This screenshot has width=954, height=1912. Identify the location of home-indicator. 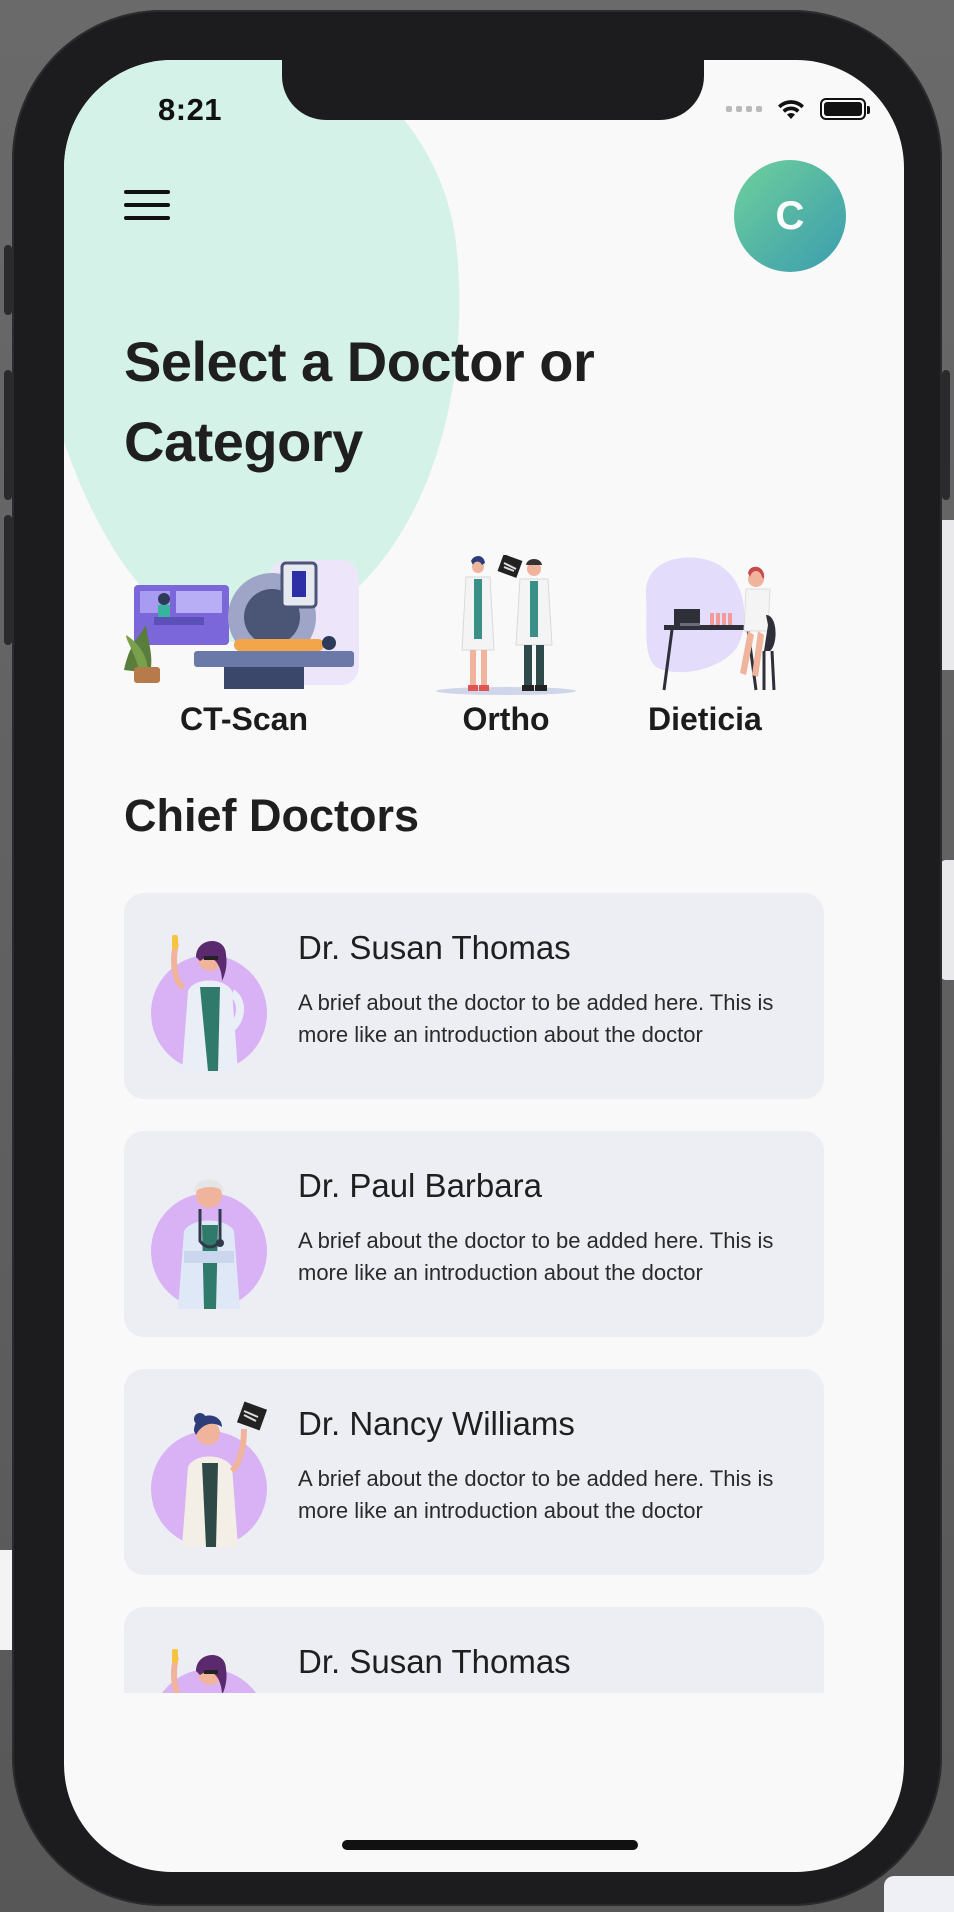
(490, 1845).